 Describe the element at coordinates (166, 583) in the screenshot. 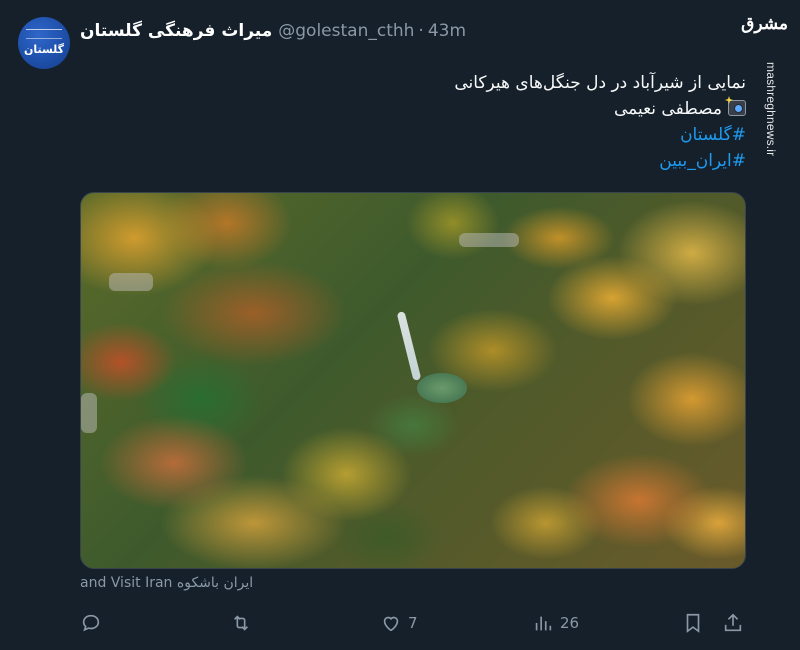

I see `photo-caption: ایران باشکوه and Visit Iran` at that location.